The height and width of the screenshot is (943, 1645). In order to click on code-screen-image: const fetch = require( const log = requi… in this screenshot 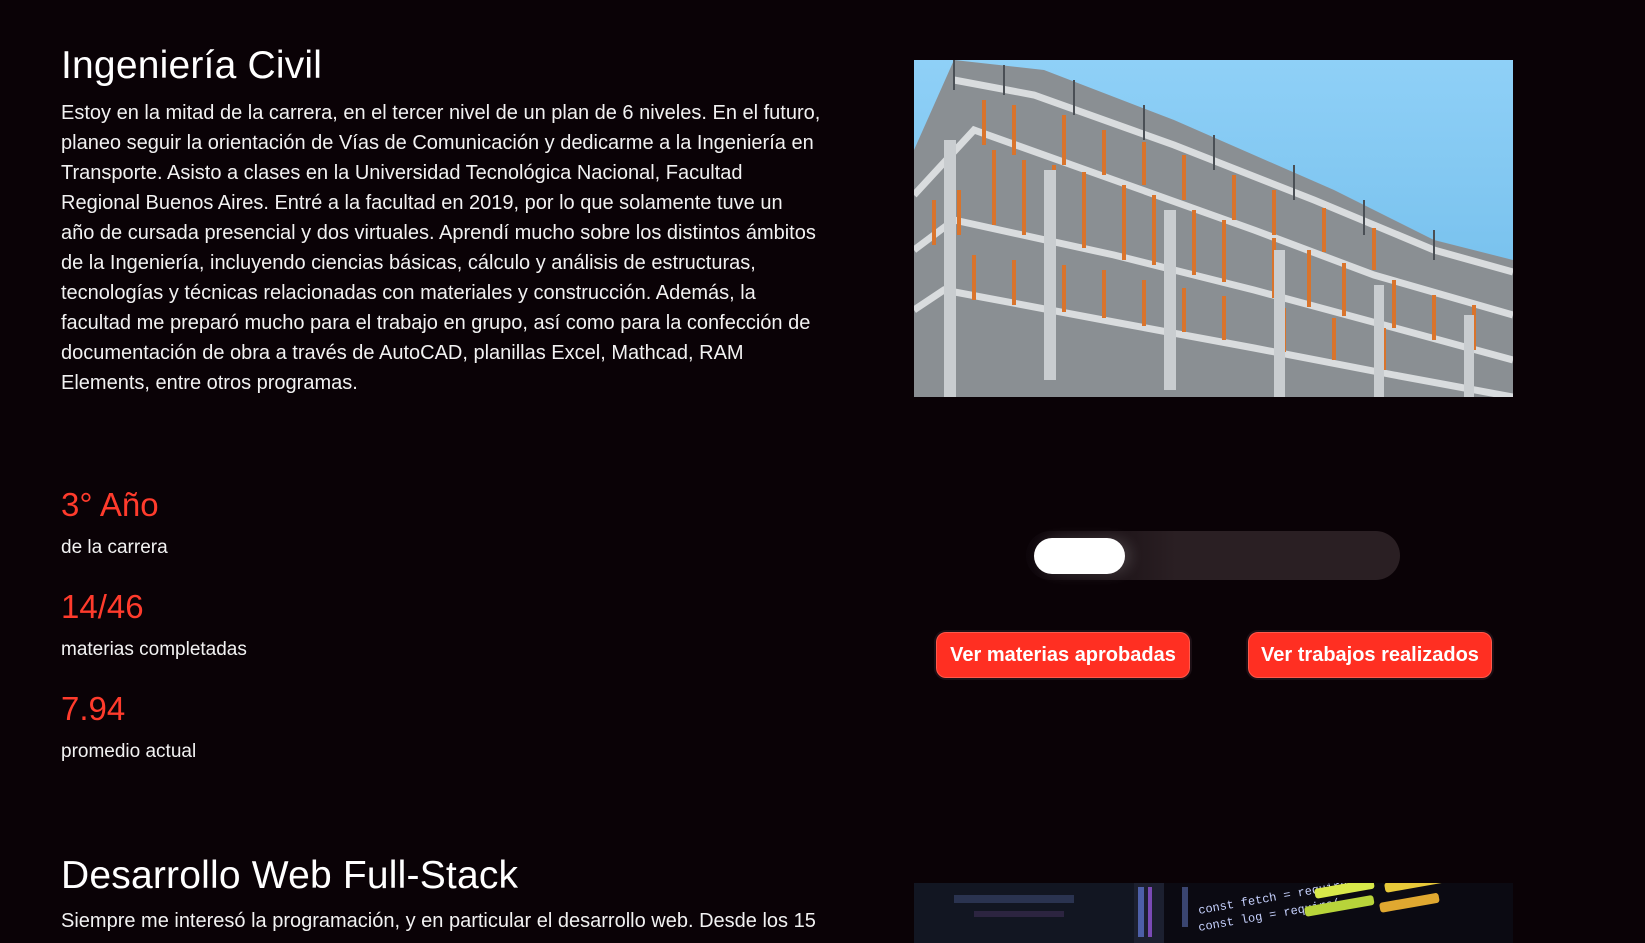, I will do `click(1213, 913)`.